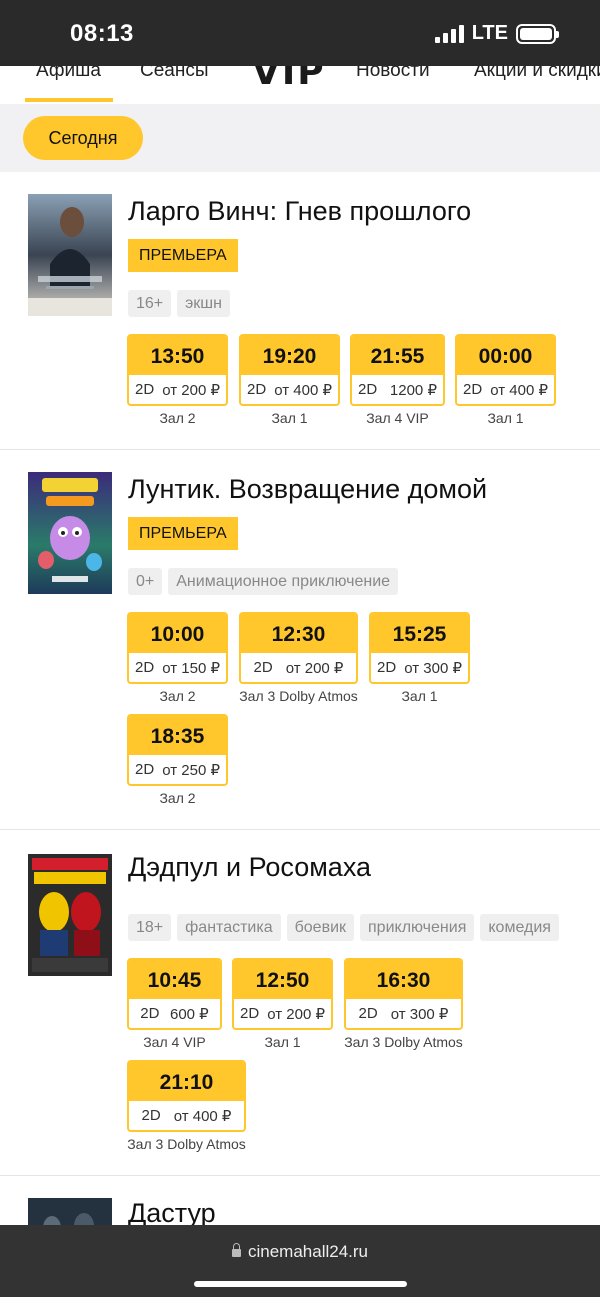 The image size is (600, 1297). What do you see at coordinates (186, 1081) in the screenshot?
I see `session-time: 21:10` at bounding box center [186, 1081].